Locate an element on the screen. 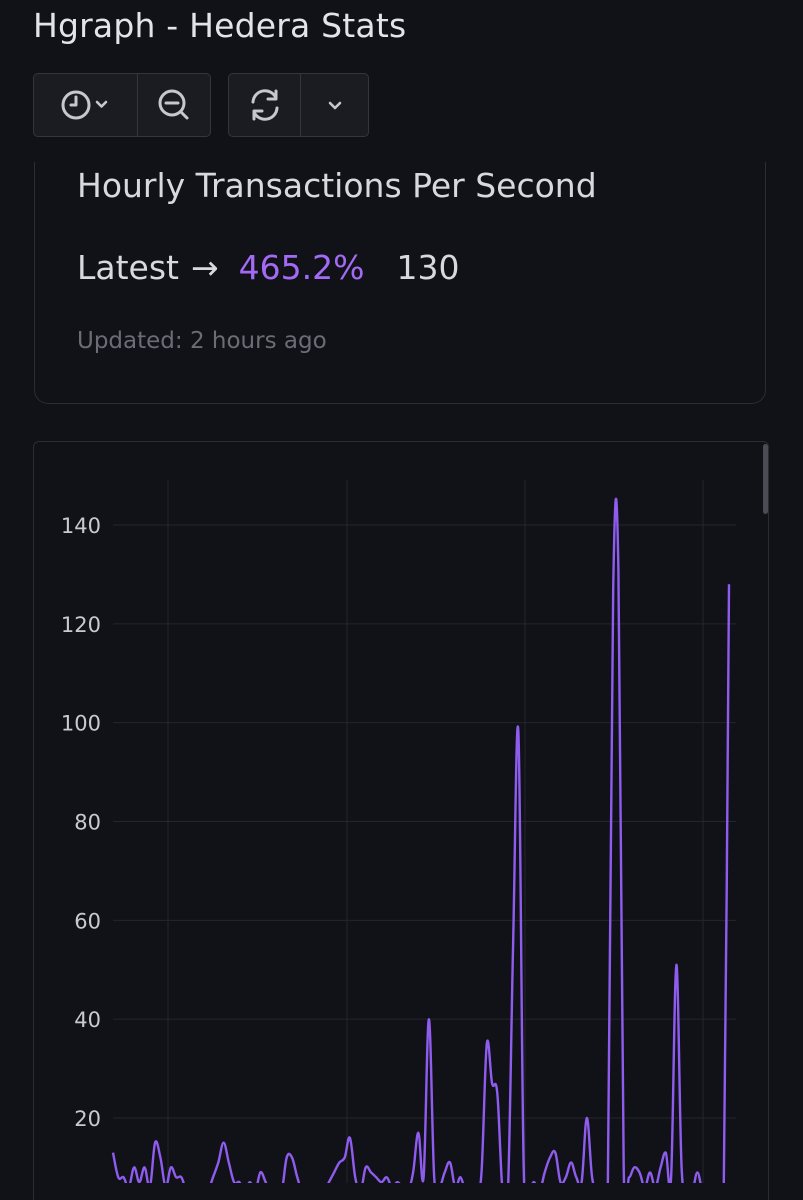  y-axis-tick-label: 80 is located at coordinates (87, 823).